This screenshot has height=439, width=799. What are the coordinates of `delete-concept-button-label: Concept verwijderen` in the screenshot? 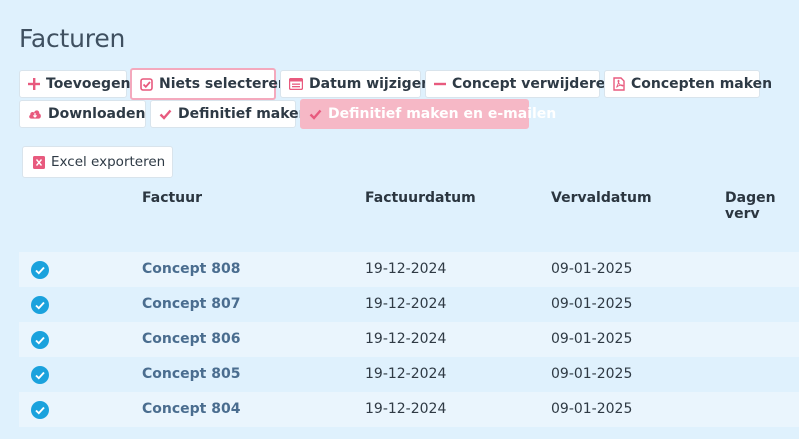 It's located at (534, 84).